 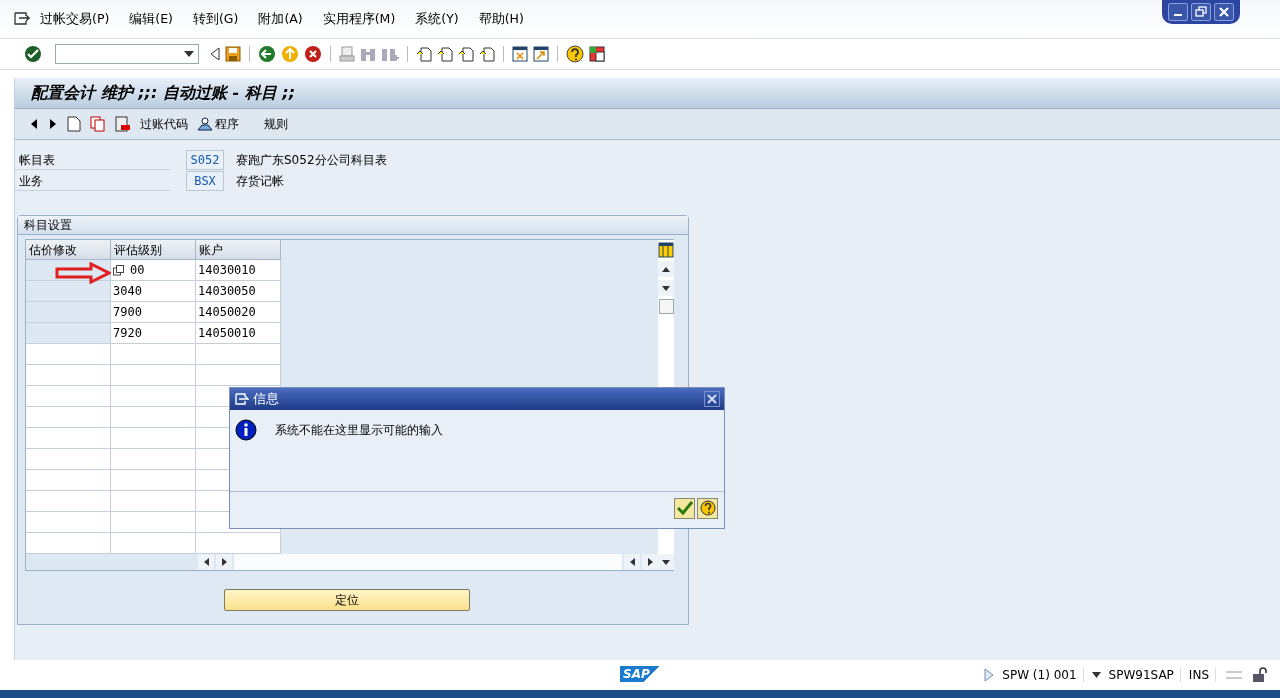 What do you see at coordinates (666, 306) in the screenshot?
I see `scroll-thumb` at bounding box center [666, 306].